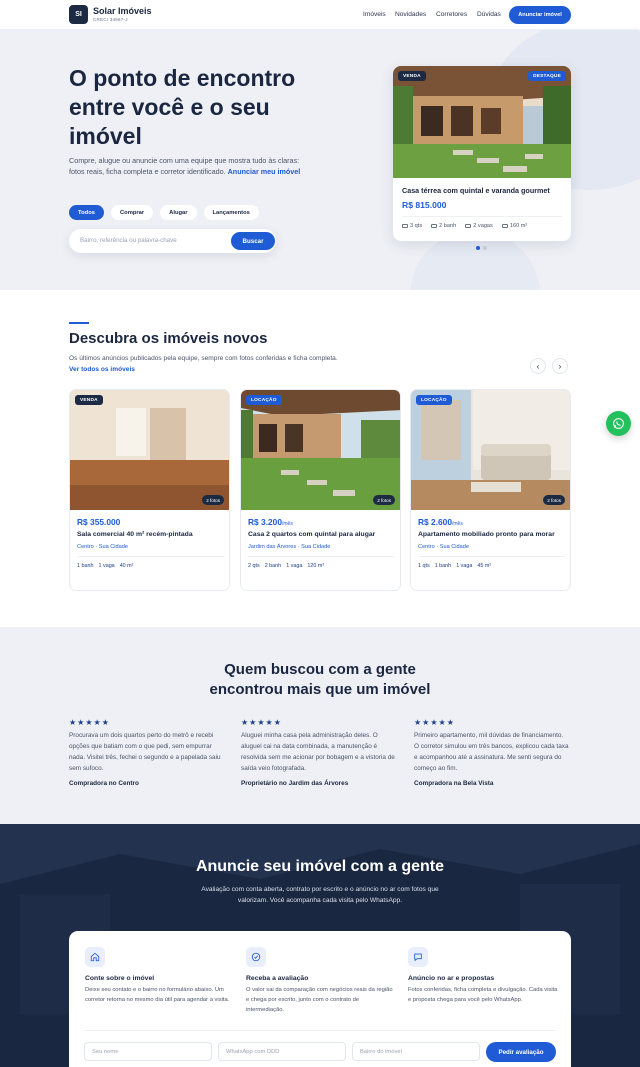  What do you see at coordinates (126, 566) in the screenshot?
I see `spec-area: 40 m²` at bounding box center [126, 566].